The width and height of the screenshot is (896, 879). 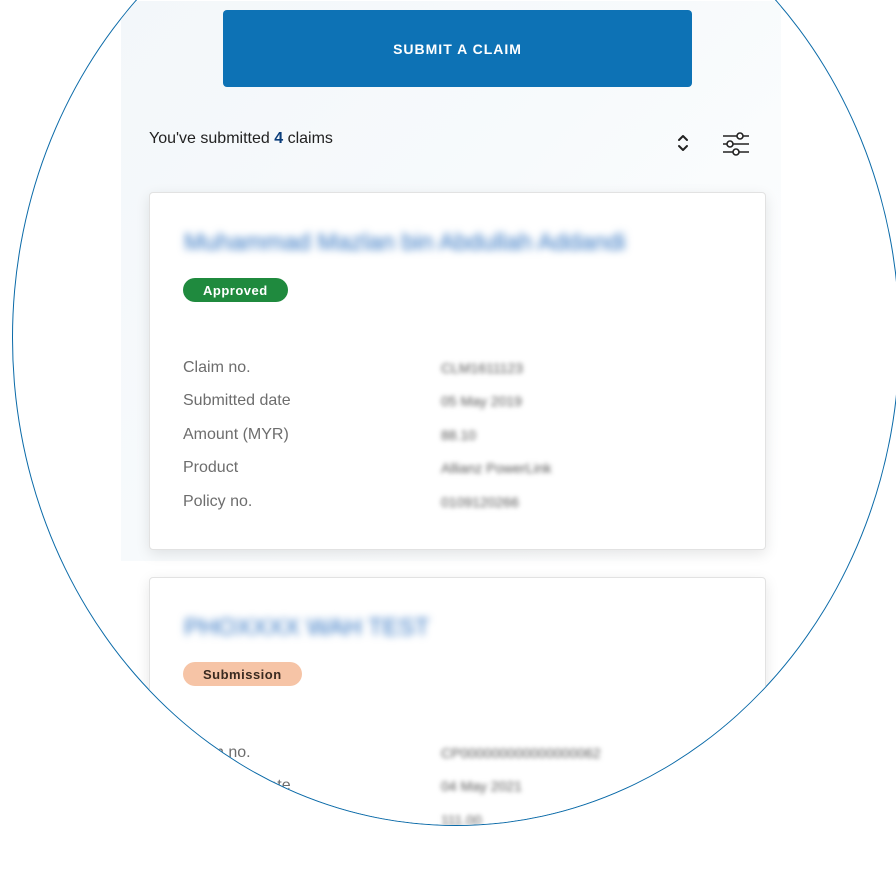 I want to click on sort-icon, so click(x=683, y=143).